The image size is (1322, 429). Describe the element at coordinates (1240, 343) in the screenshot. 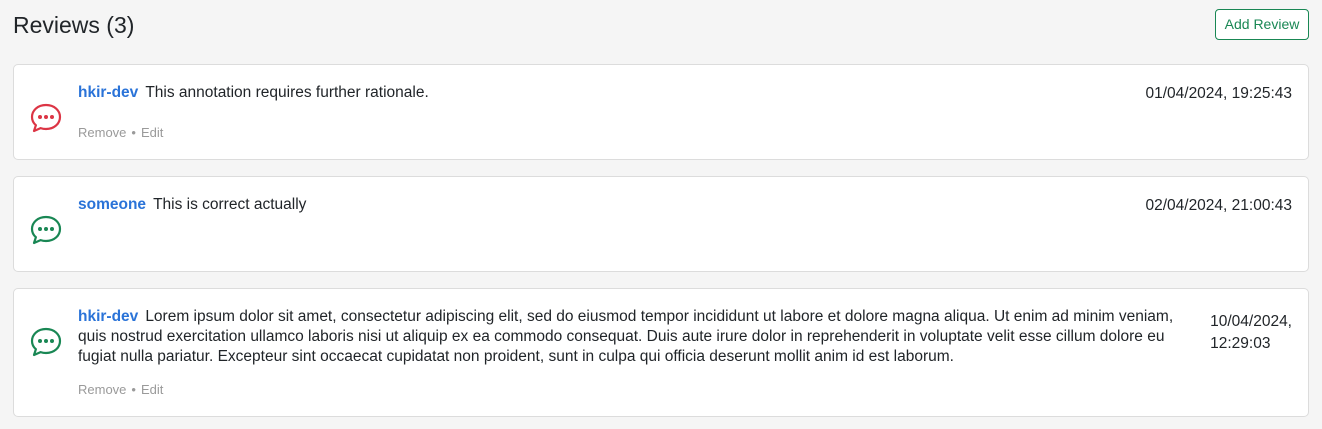

I see `review-time: 12:29:03` at that location.